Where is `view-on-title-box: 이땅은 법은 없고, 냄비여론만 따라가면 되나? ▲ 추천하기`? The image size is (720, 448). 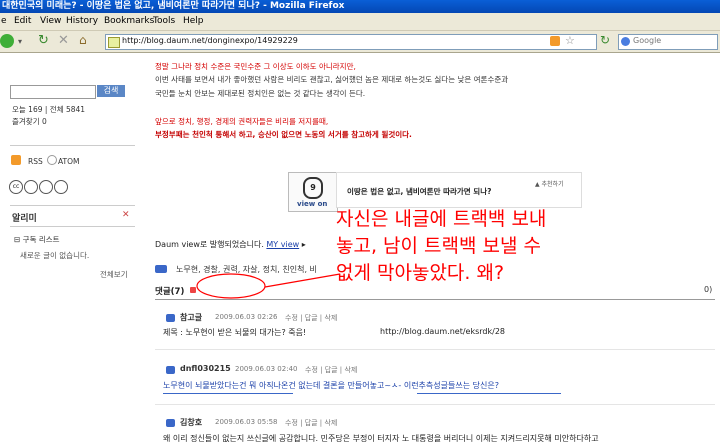 view-on-title-box: 이땅은 법은 없고, 냄비여론만 따라가면 되나? ▲ 추천하기 is located at coordinates (459, 190).